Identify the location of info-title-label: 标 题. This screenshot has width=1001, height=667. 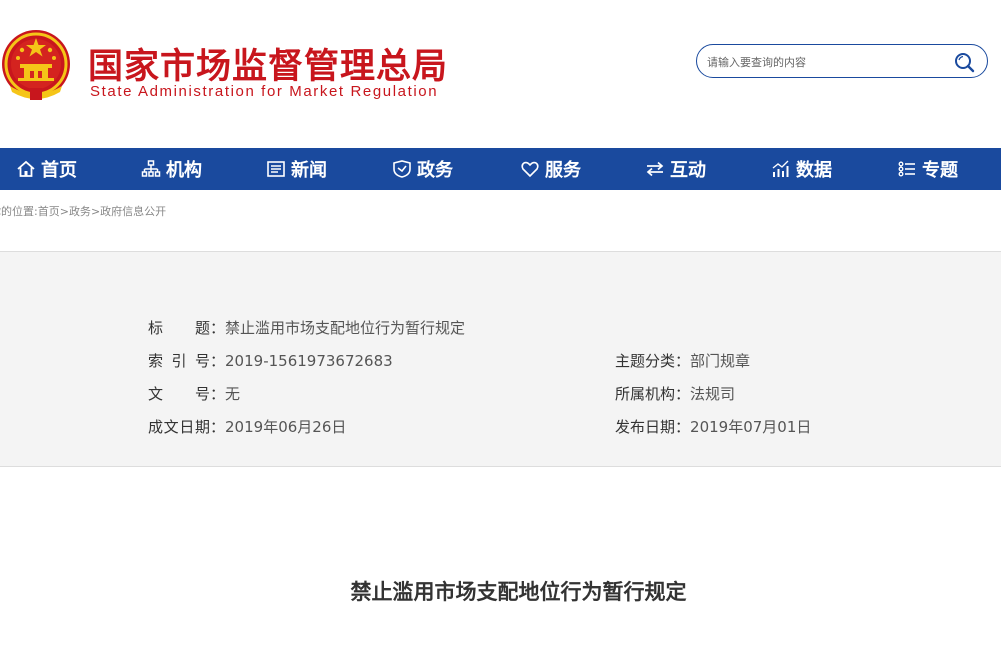
(179, 328).